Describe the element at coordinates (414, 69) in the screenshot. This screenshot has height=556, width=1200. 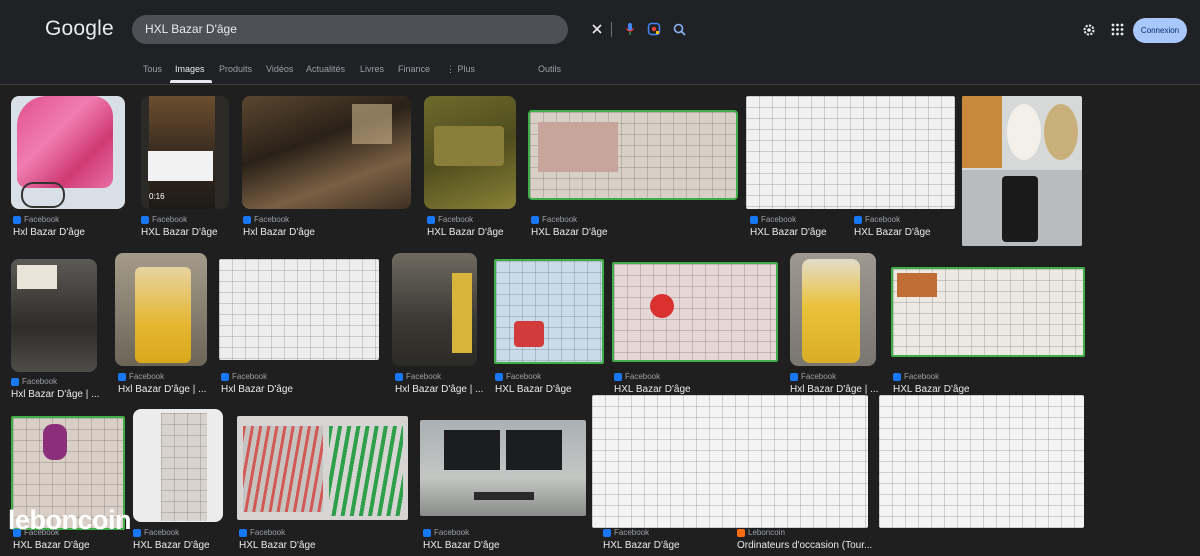
I see `tab-finance: Finance` at that location.